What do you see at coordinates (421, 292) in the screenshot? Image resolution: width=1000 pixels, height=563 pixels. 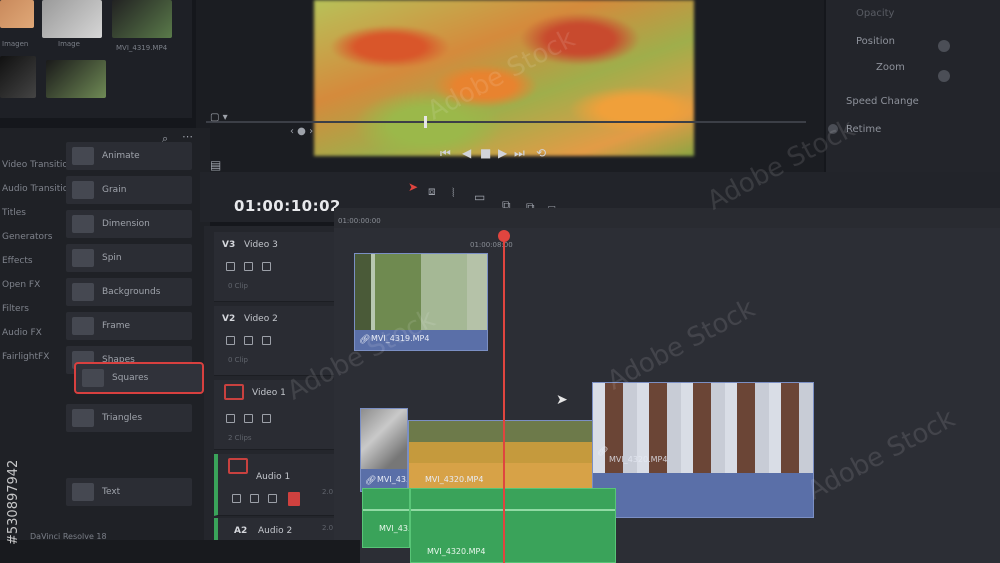 I see `clip-thumbnail-strip` at bounding box center [421, 292].